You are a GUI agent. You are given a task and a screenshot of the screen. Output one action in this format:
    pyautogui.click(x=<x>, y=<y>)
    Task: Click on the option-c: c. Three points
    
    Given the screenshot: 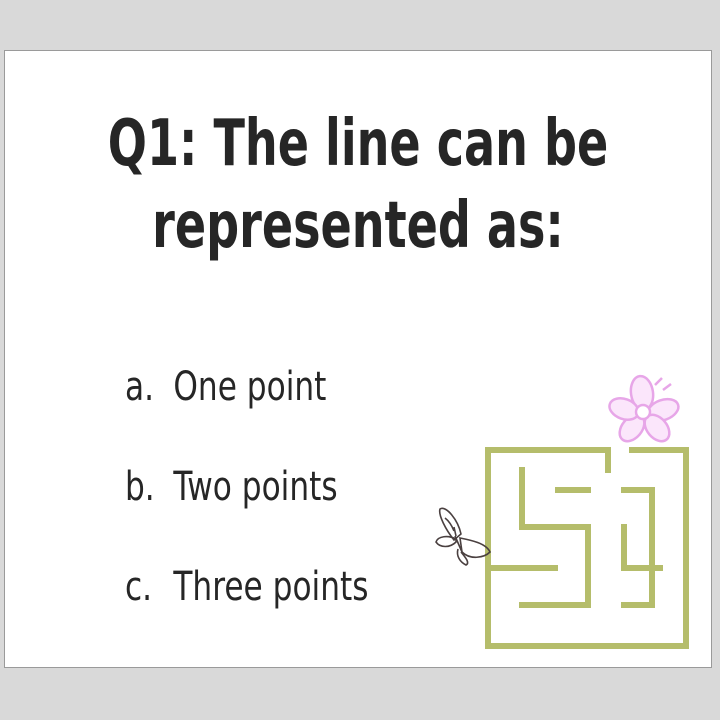 What is the action you would take?
    pyautogui.click(x=246, y=609)
    